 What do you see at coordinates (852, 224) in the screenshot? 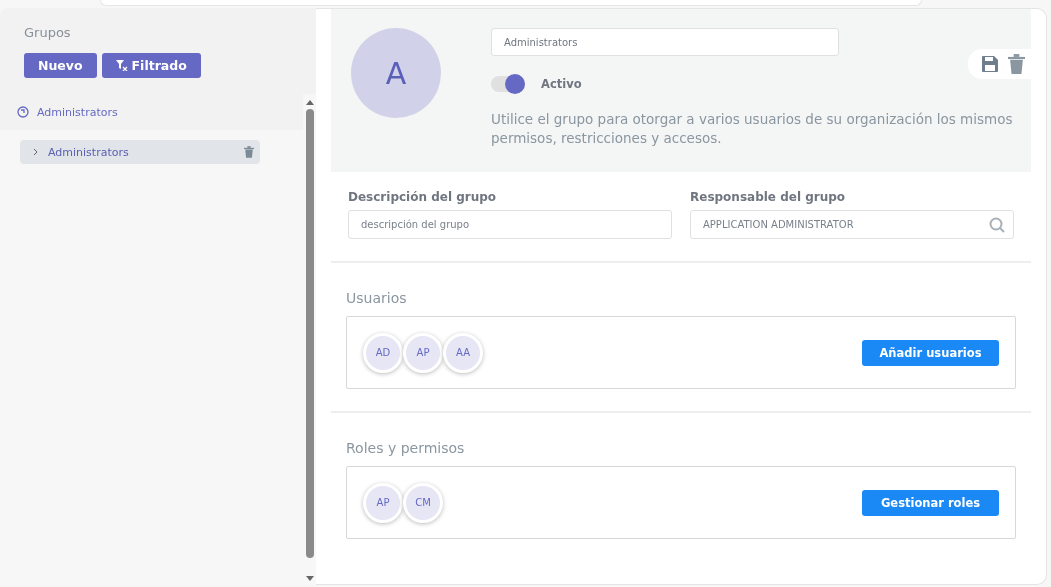
I see `owner-field: APPLICATION ADMINISTRATOR` at bounding box center [852, 224].